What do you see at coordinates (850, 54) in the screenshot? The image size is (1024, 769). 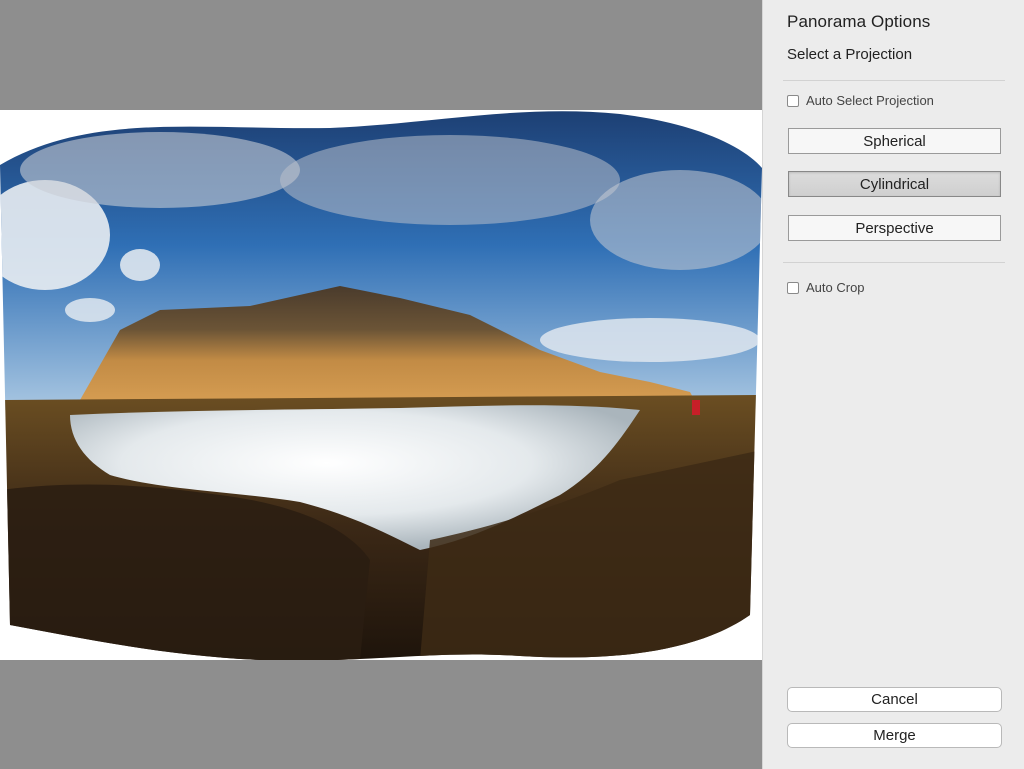 I see `projection-section-label: Select a Projection` at bounding box center [850, 54].